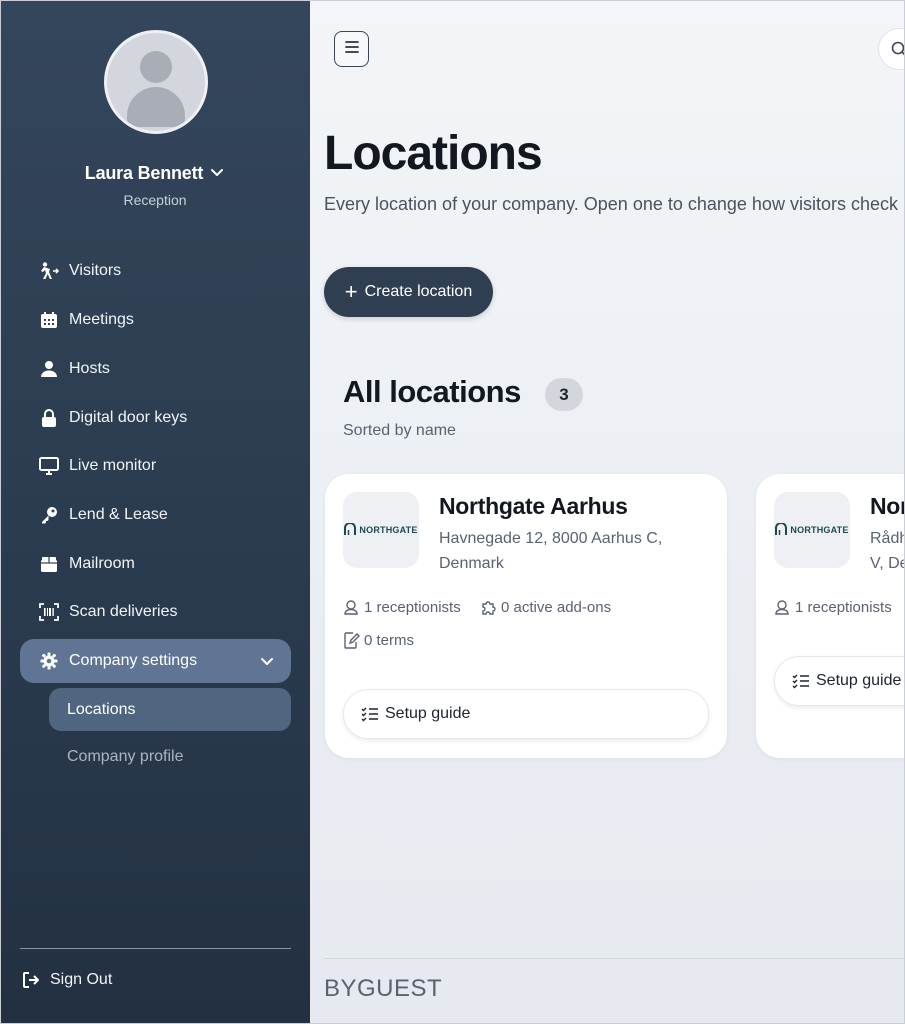 The image size is (905, 1024). Describe the element at coordinates (887, 551) in the screenshot. I see `location-address: Rådh V, De` at that location.